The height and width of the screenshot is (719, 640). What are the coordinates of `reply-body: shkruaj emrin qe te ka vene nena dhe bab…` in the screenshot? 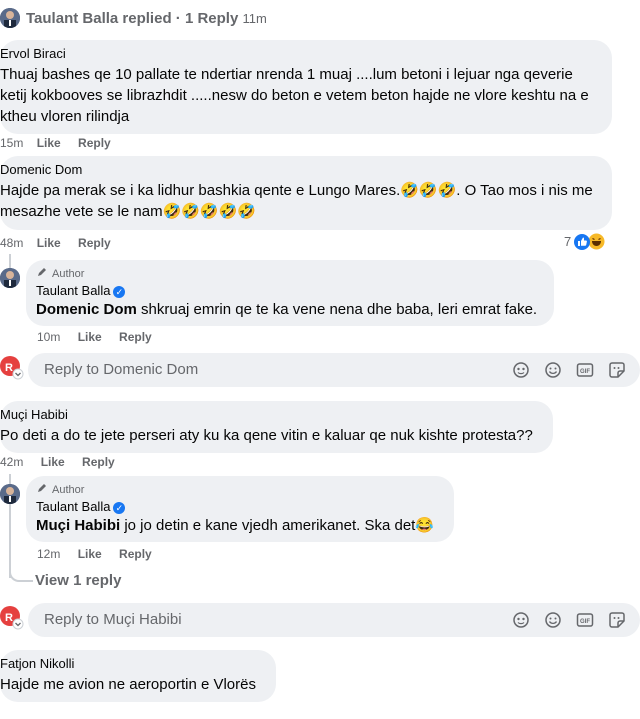 It's located at (337, 309).